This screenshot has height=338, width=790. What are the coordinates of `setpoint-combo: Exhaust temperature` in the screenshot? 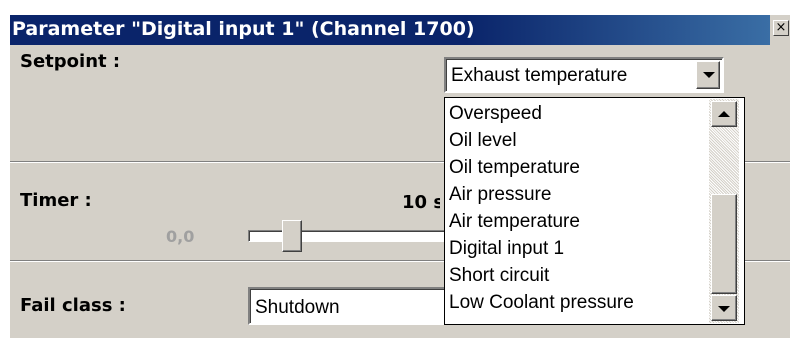 It's located at (584, 75).